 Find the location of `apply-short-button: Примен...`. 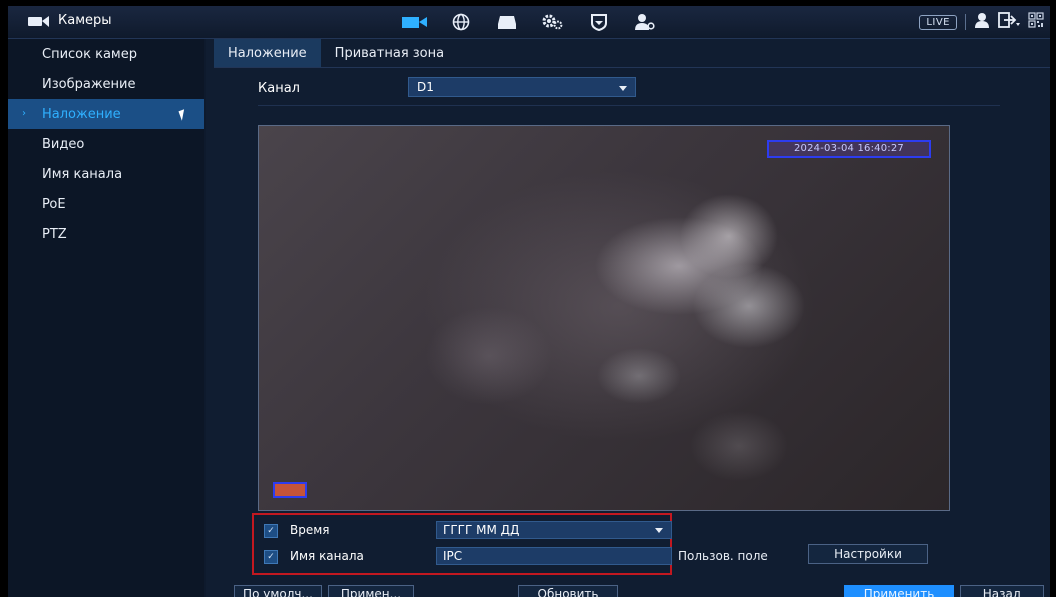

apply-short-button: Примен... is located at coordinates (371, 591).